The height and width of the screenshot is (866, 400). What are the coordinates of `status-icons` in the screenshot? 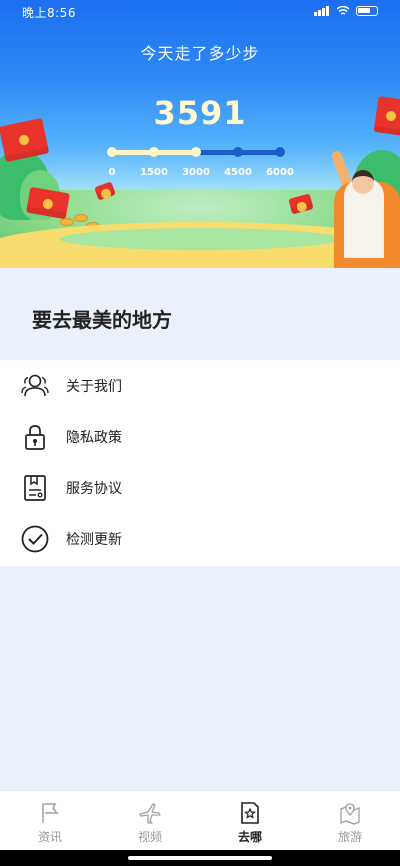 It's located at (346, 11).